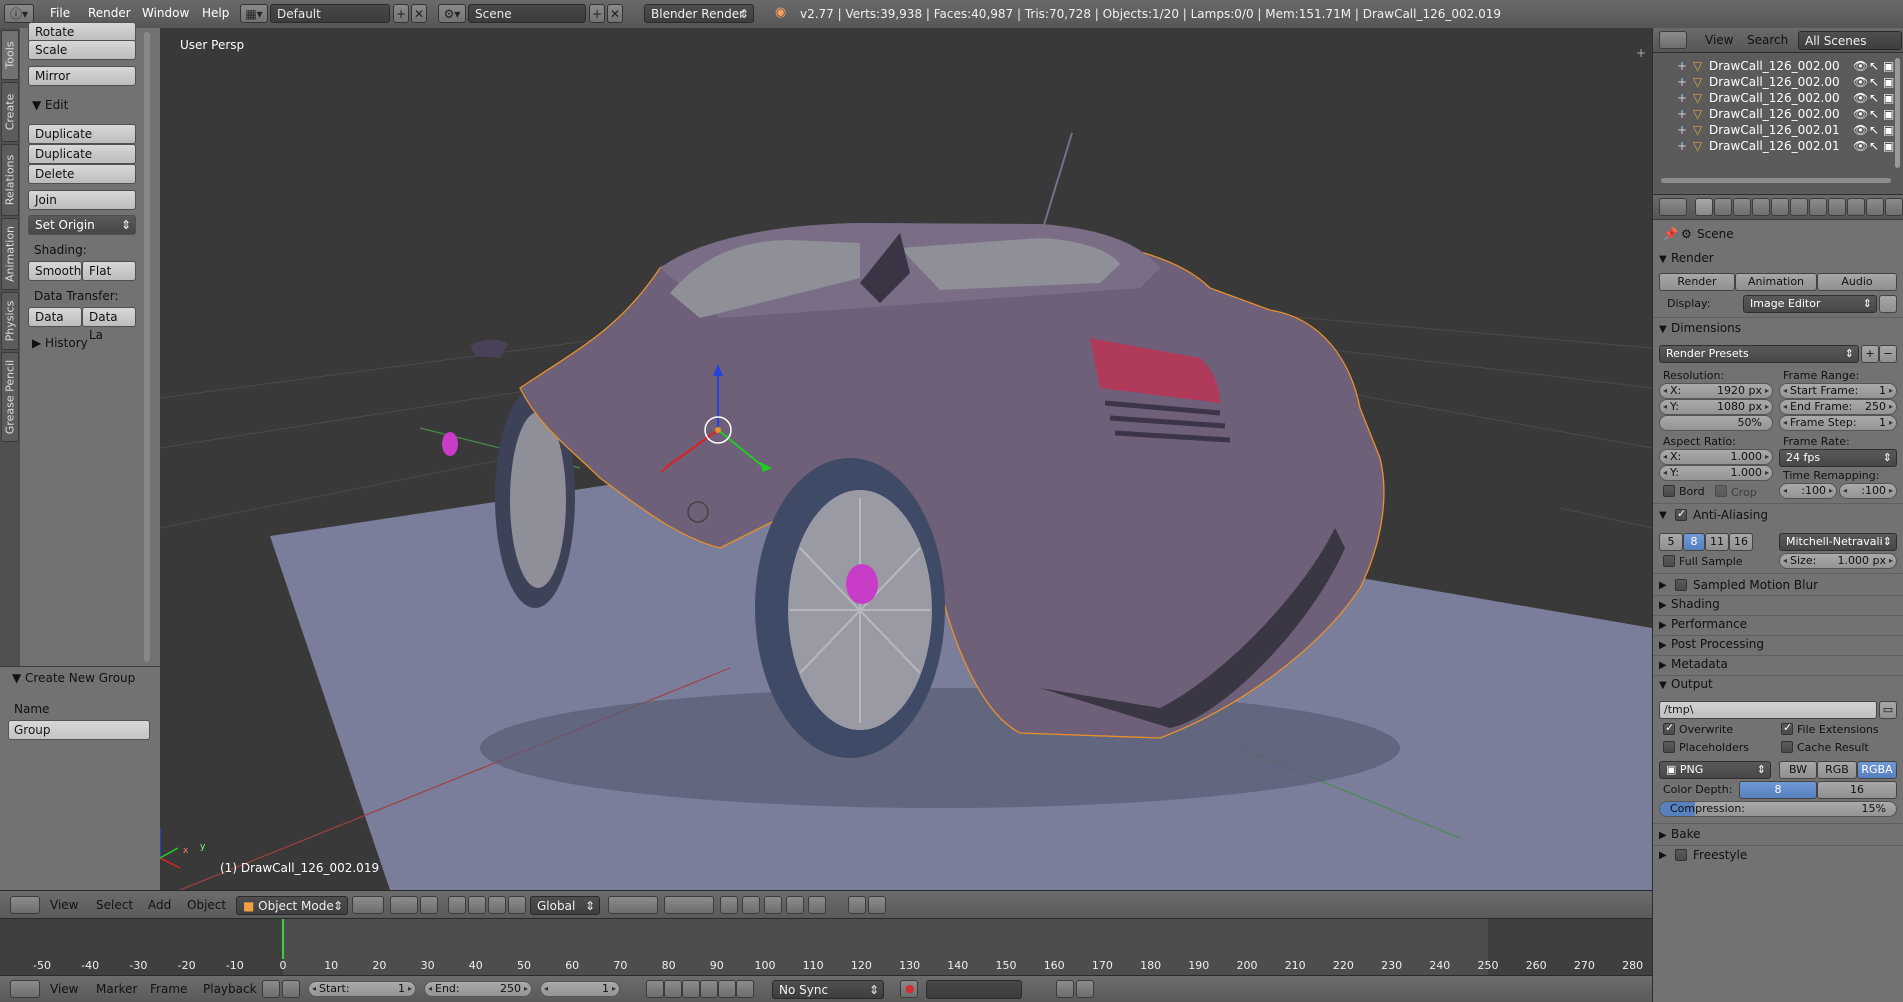 The width and height of the screenshot is (1903, 1002). I want to click on add-scene-icon: +, so click(597, 13).